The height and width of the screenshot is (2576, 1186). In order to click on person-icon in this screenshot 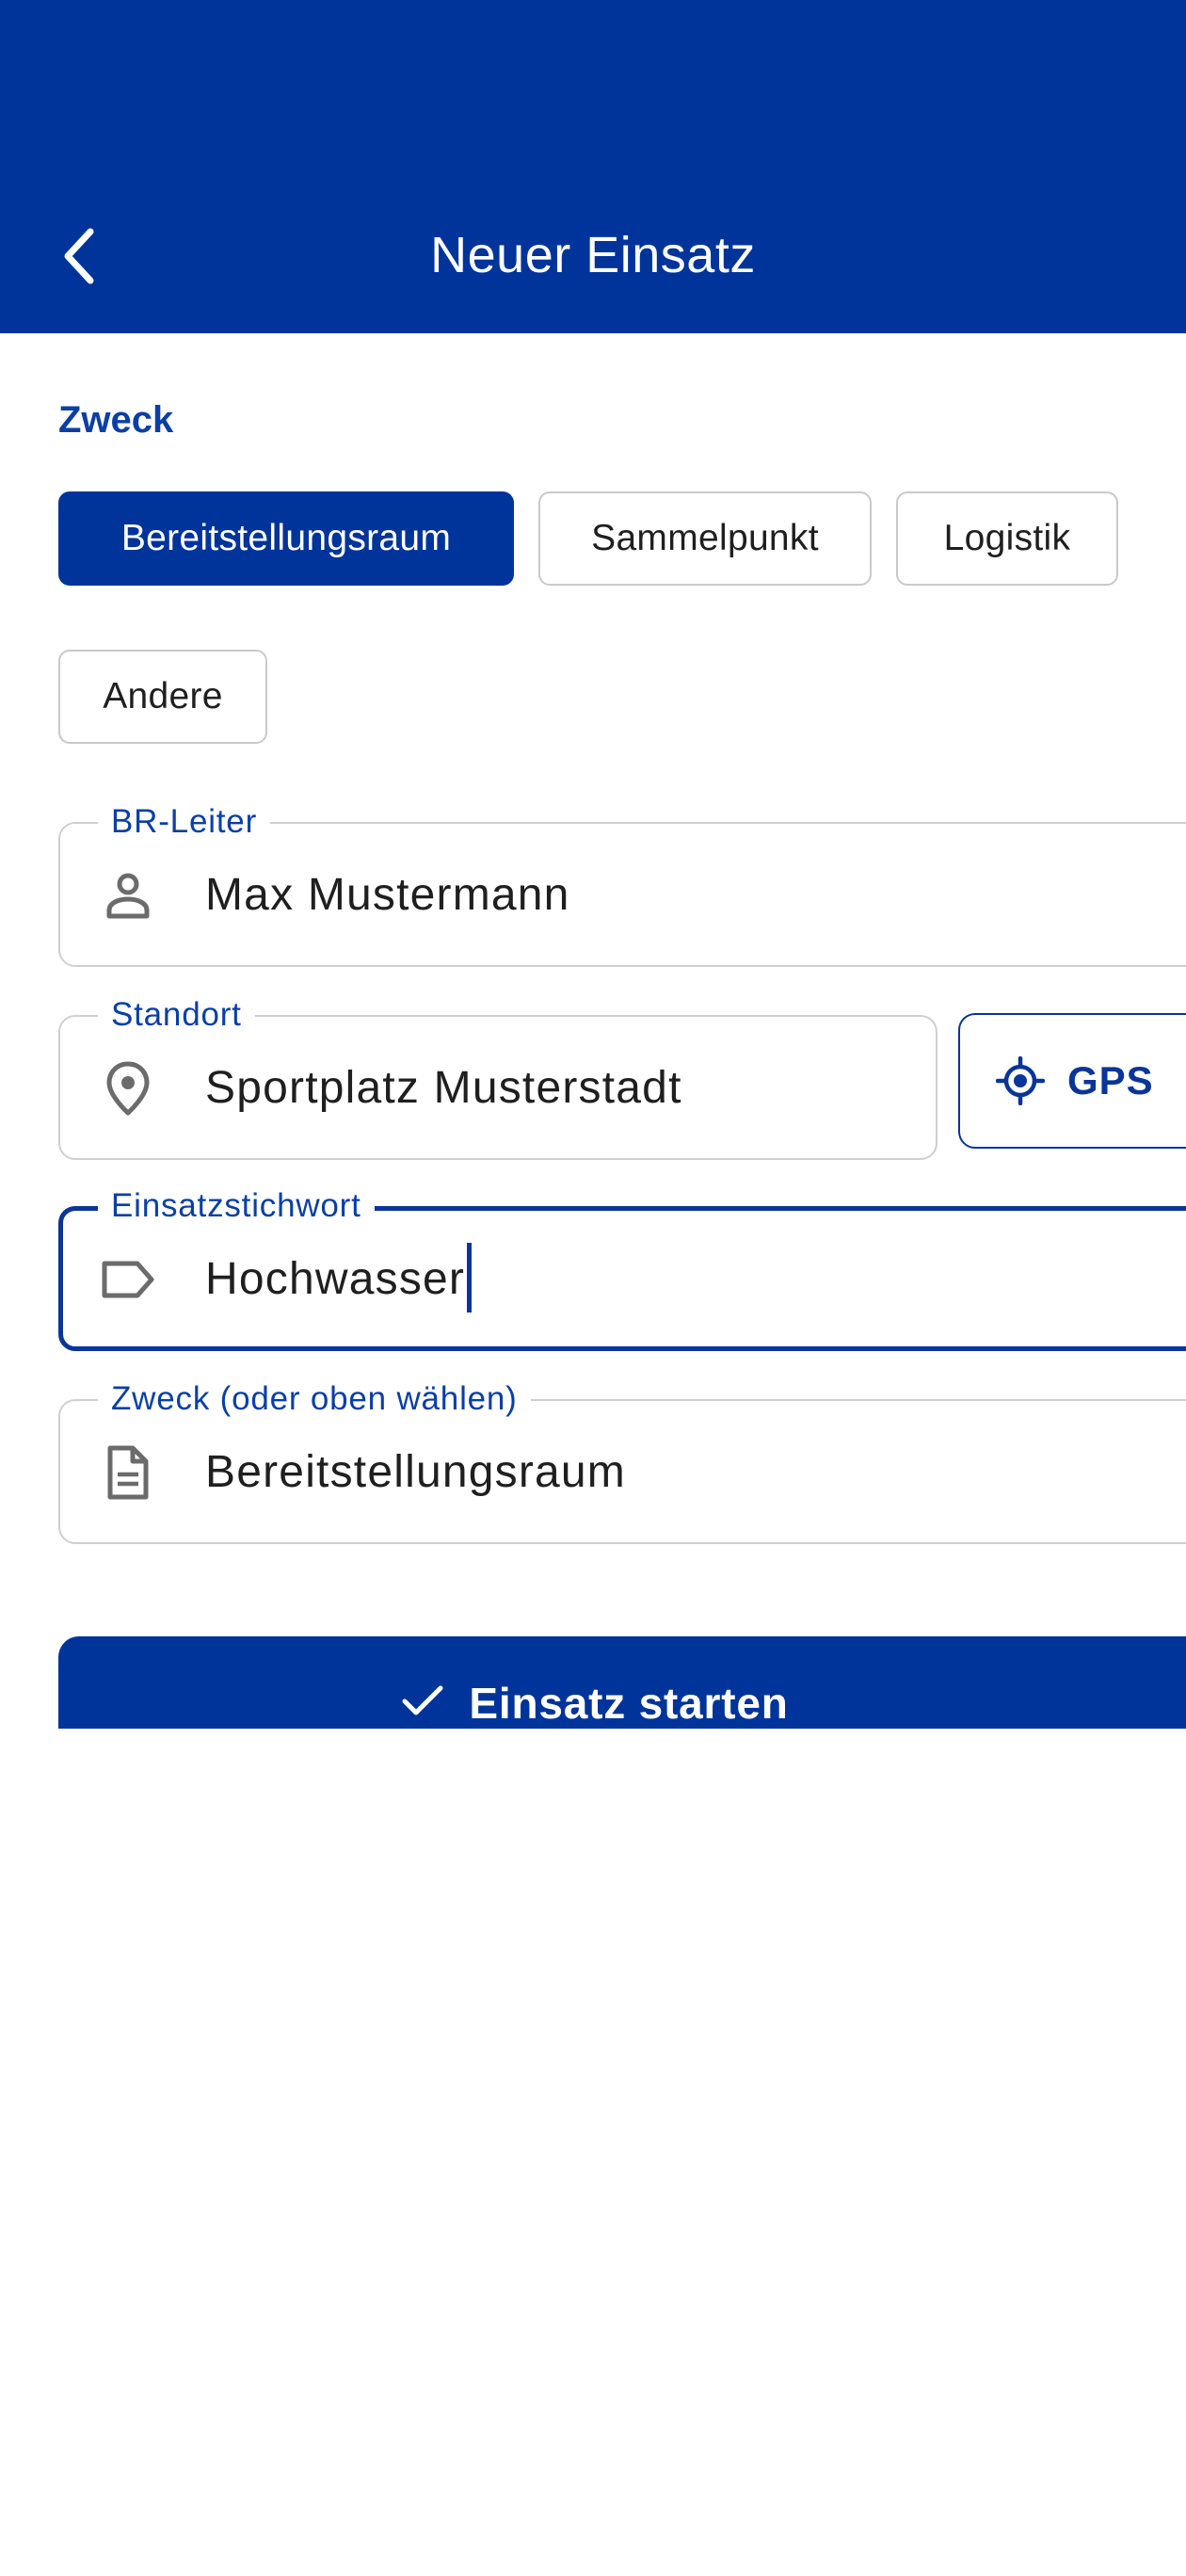, I will do `click(128, 895)`.